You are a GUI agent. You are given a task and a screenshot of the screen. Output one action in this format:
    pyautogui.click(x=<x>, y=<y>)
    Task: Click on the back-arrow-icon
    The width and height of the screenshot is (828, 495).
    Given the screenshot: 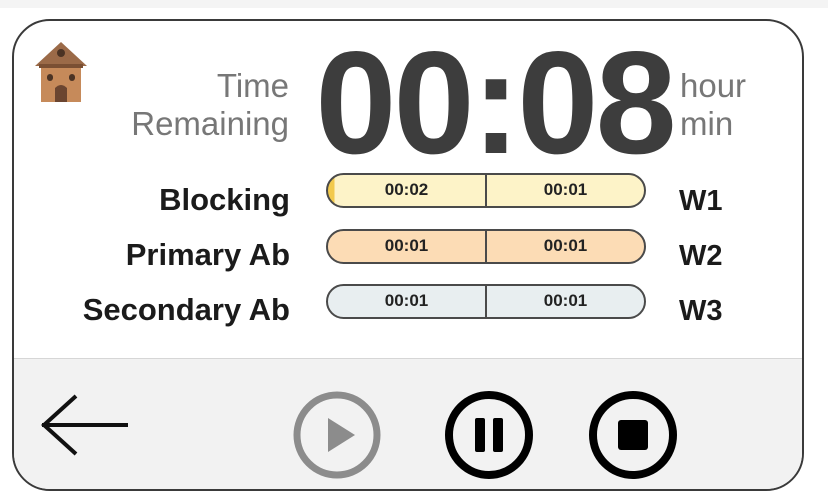 What is the action you would take?
    pyautogui.click(x=84, y=427)
    